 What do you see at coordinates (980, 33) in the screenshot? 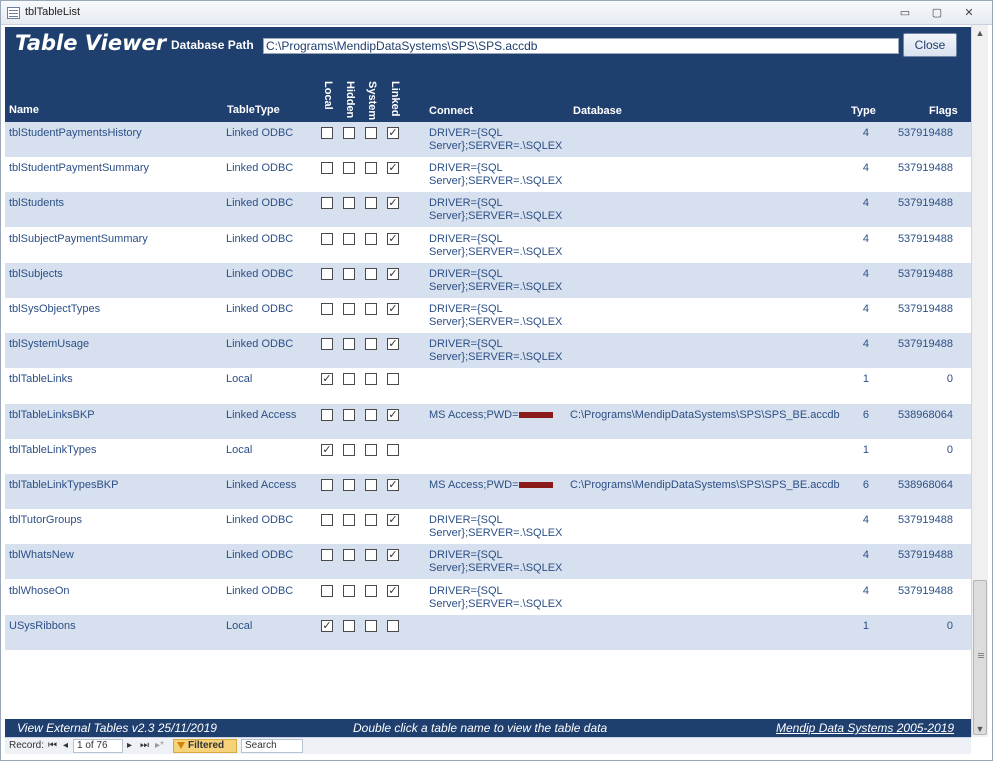
I see `scroll-up-arrow-icon: ▲` at bounding box center [980, 33].